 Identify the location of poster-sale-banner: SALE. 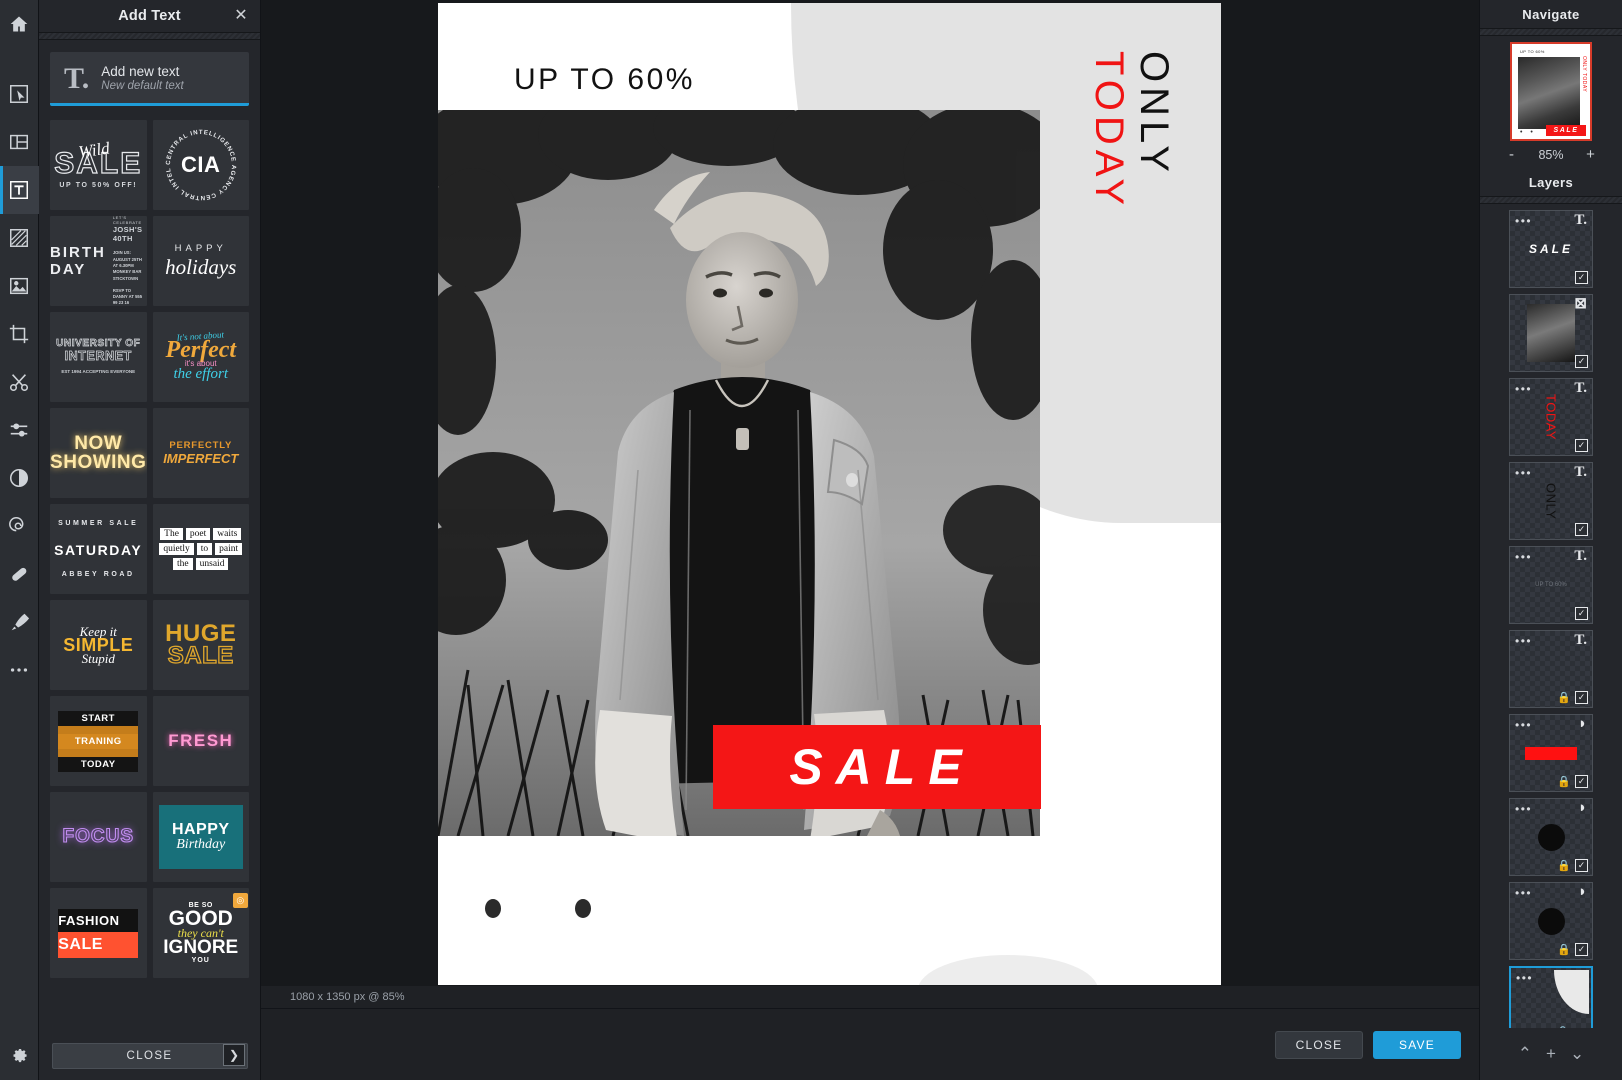
(877, 767).